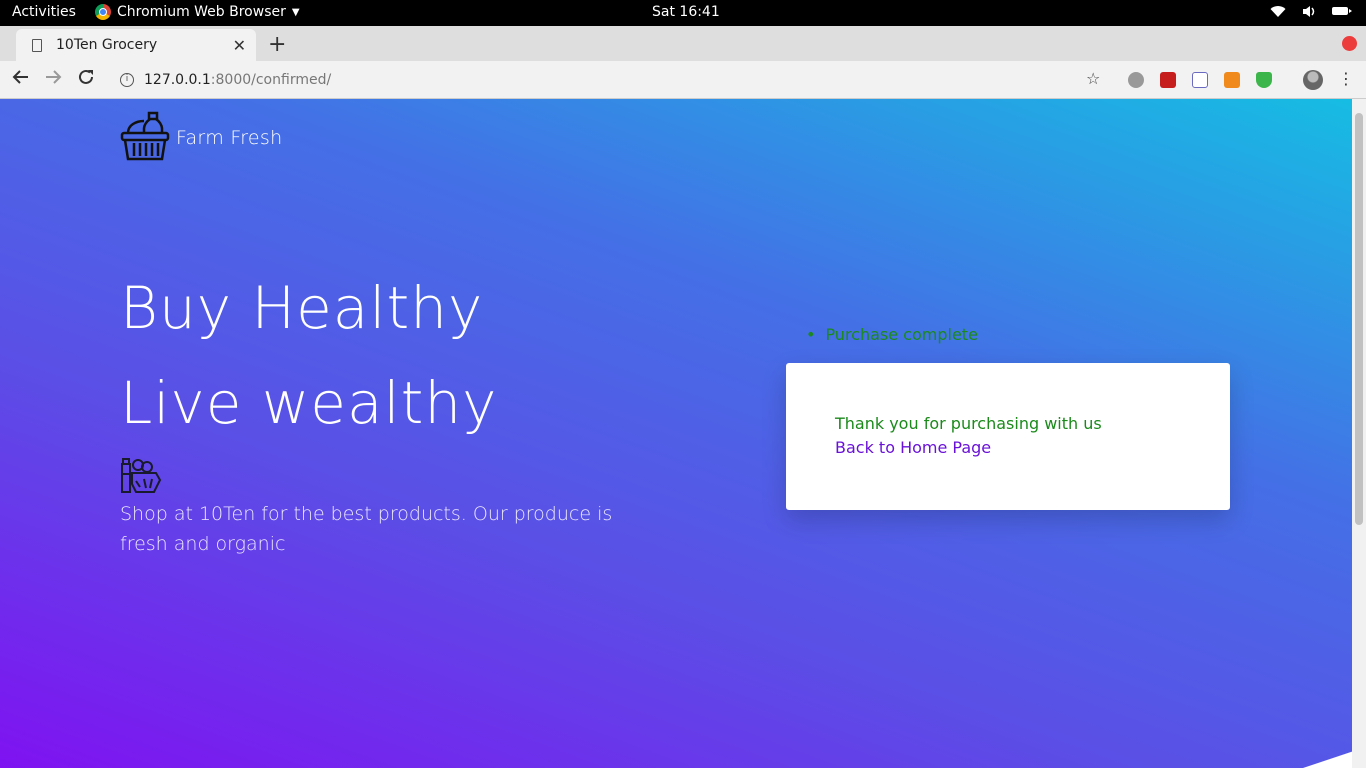 This screenshot has height=768, width=1366. I want to click on tab-active: 10Ten Grocery ✕, so click(136, 45).